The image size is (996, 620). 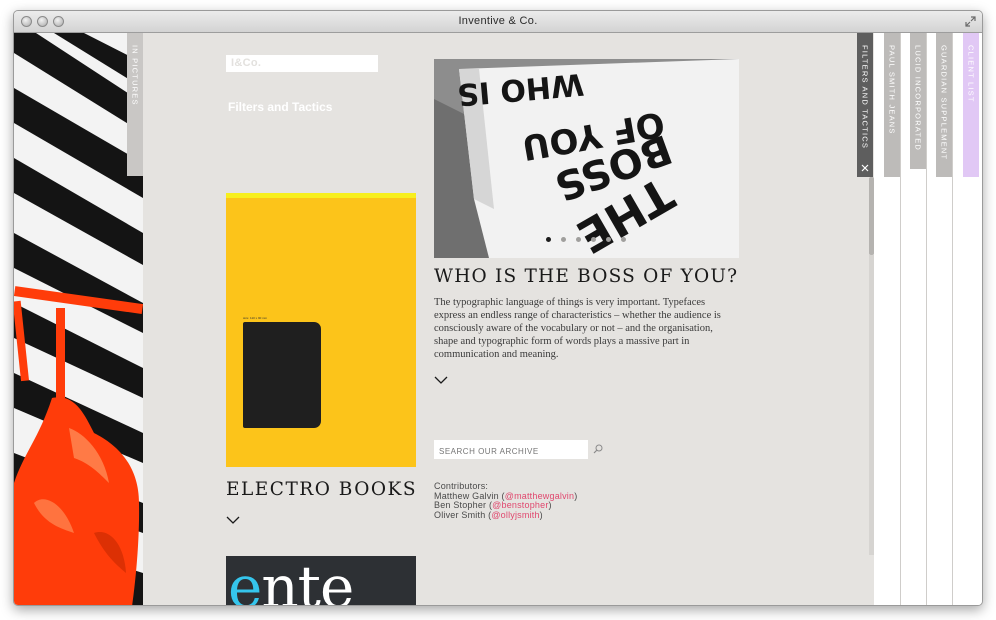 I want to click on contributor-name: Oliver Smith, so click(x=460, y=514).